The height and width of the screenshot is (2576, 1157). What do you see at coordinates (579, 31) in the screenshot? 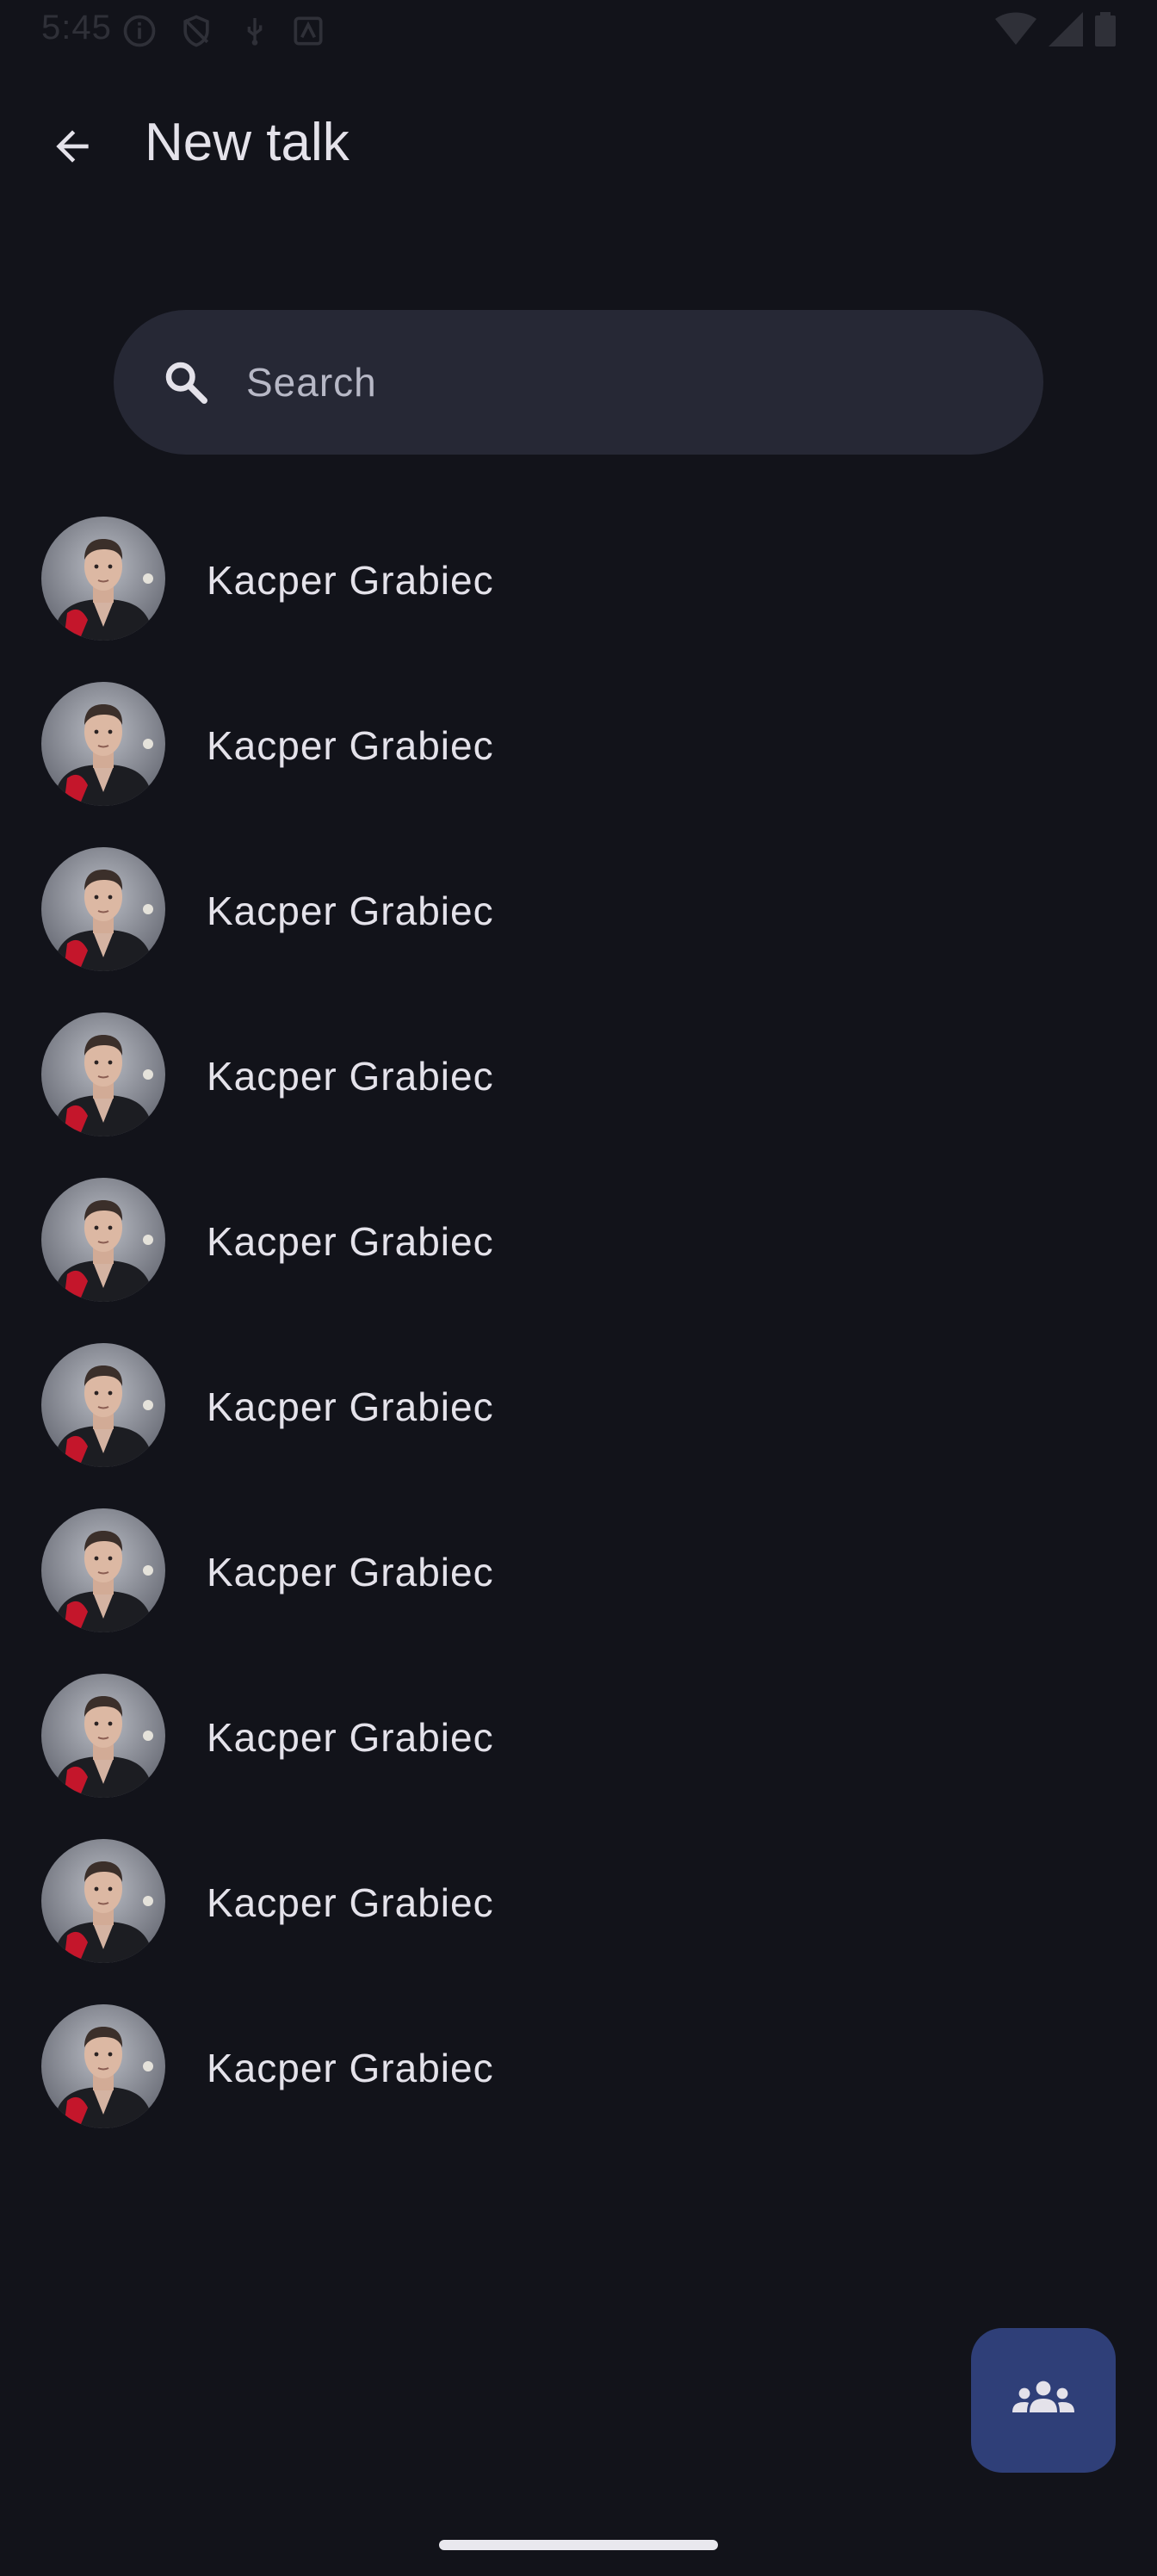
I see `status-bar: 5:45` at bounding box center [579, 31].